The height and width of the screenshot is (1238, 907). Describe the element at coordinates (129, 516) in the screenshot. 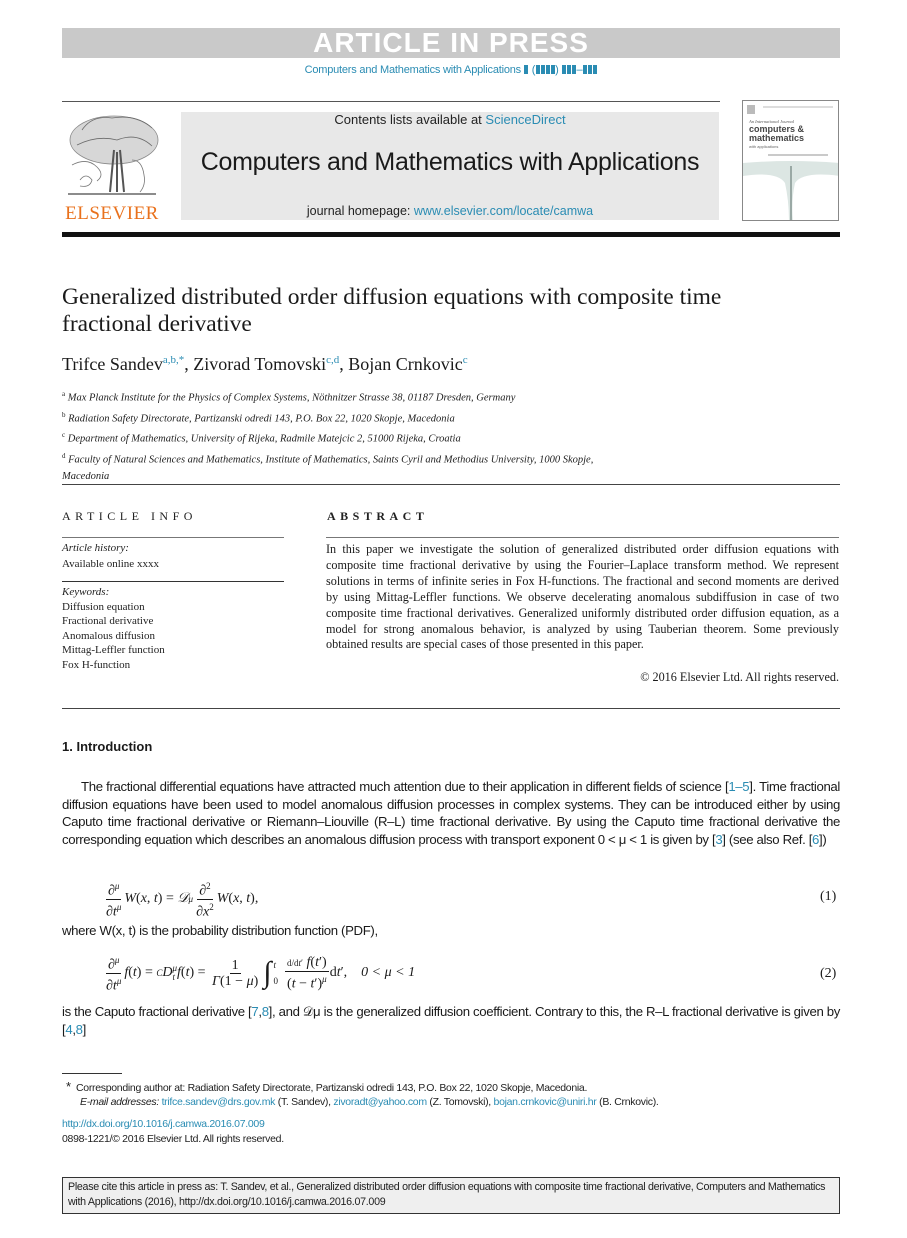

I see `article-info-heading: ARTICLE INFO` at that location.